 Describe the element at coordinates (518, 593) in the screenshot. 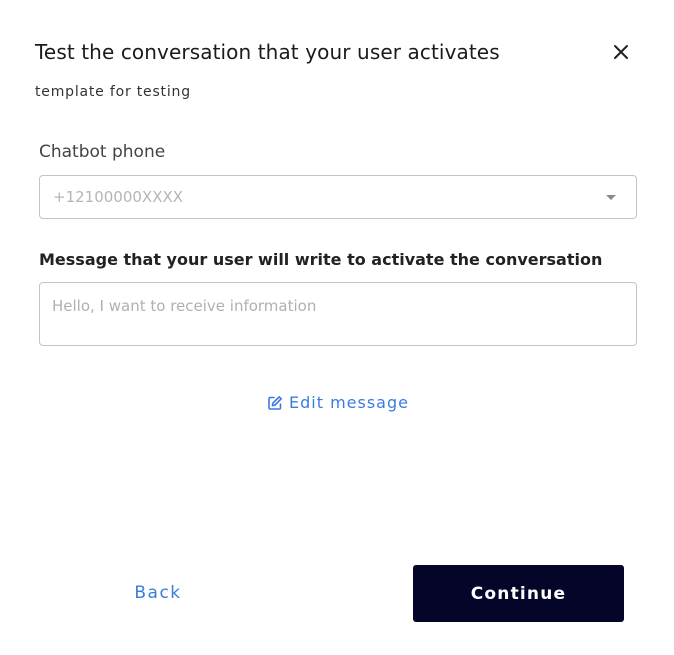

I see `continue-button: Continue` at that location.